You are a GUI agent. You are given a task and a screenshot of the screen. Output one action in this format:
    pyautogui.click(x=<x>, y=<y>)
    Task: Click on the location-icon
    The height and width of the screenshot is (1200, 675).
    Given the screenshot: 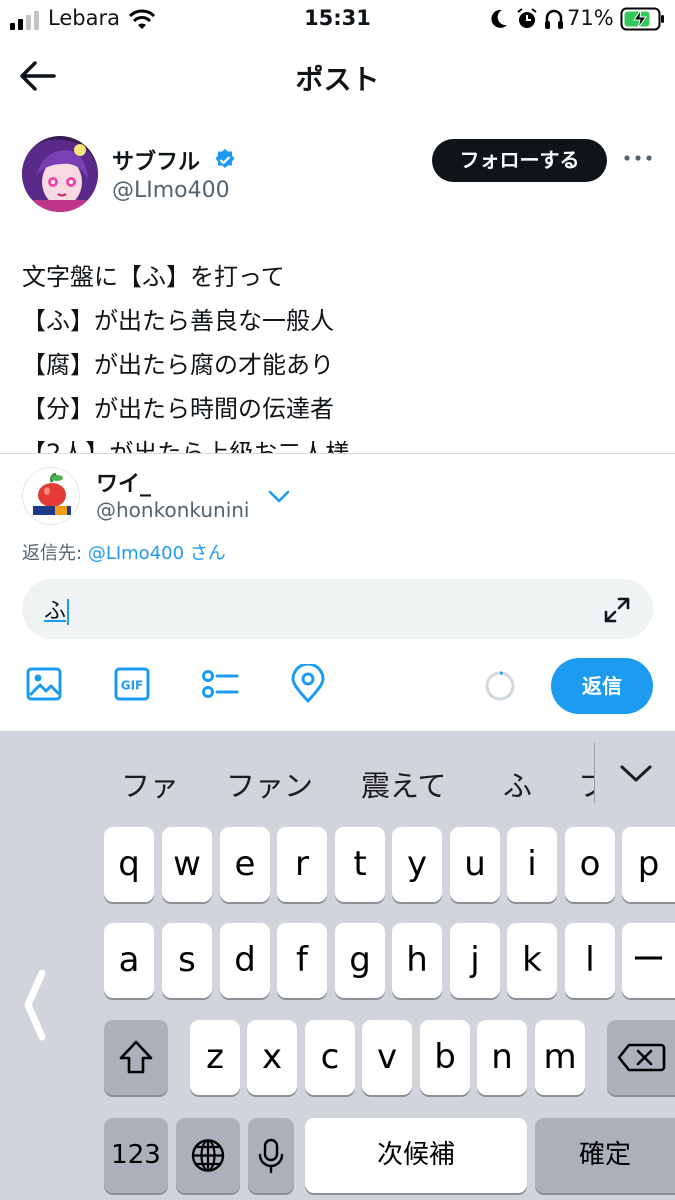 What is the action you would take?
    pyautogui.click(x=308, y=684)
    